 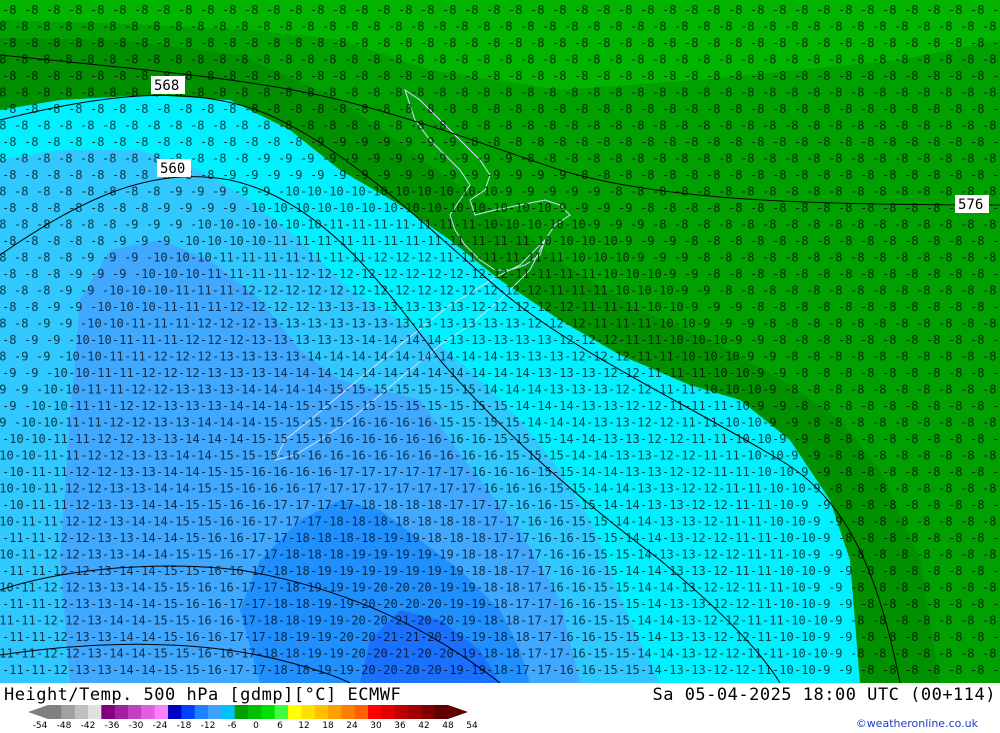 What do you see at coordinates (299, 439) in the screenshot?
I see `temp-value: -15` at bounding box center [299, 439].